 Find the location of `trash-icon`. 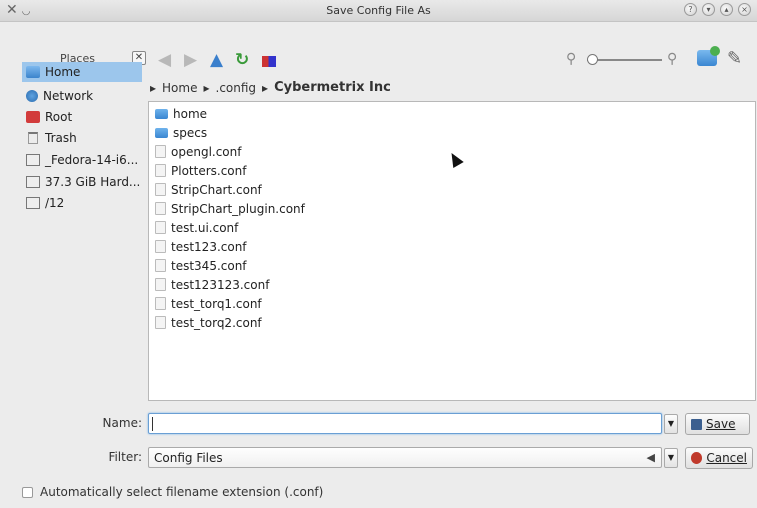

trash-icon is located at coordinates (33, 138).